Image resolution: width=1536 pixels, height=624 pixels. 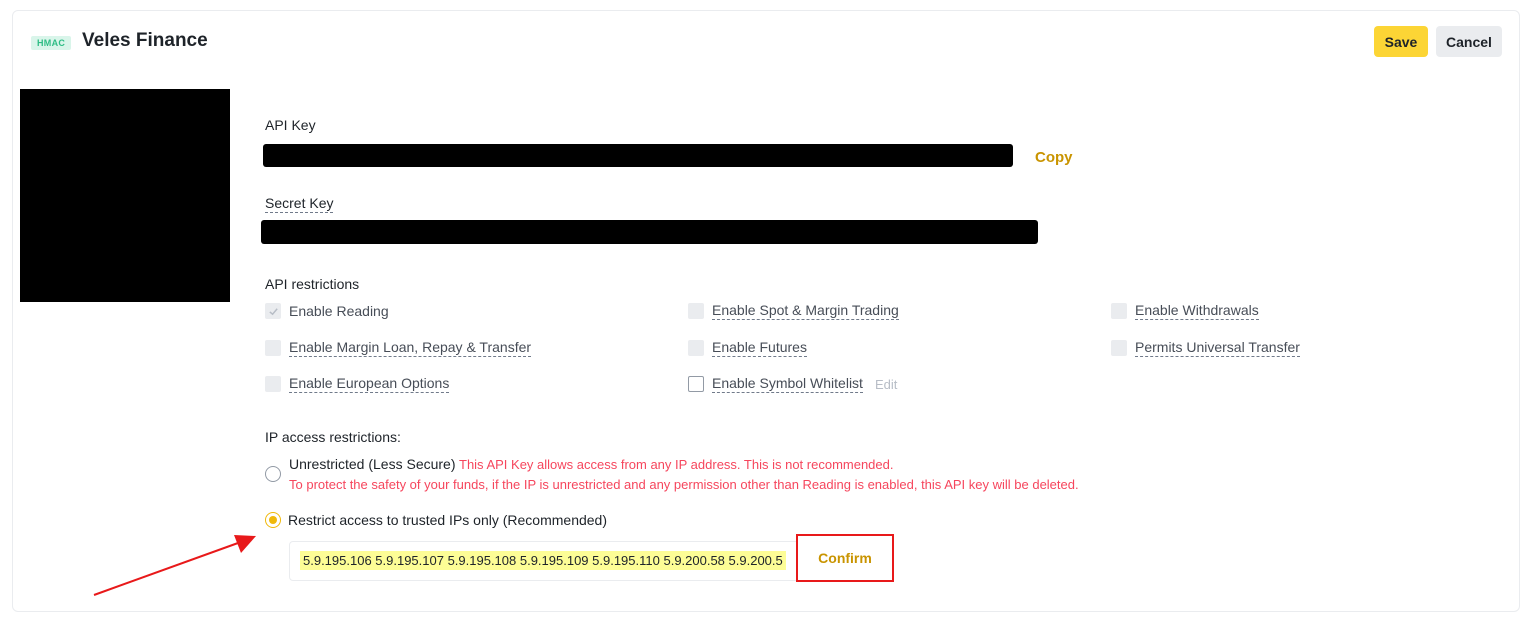 I want to click on perm-enable-european-options: Enable European Options, so click(x=357, y=384).